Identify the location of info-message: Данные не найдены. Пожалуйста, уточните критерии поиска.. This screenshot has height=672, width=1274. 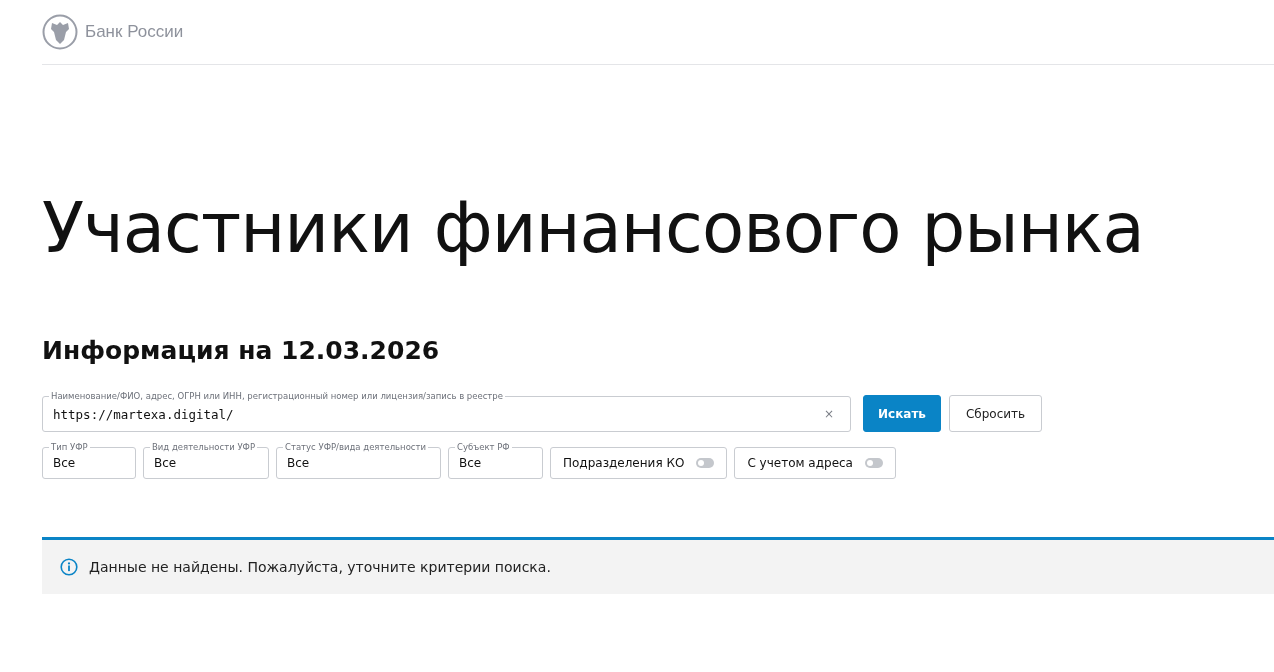
(320, 567).